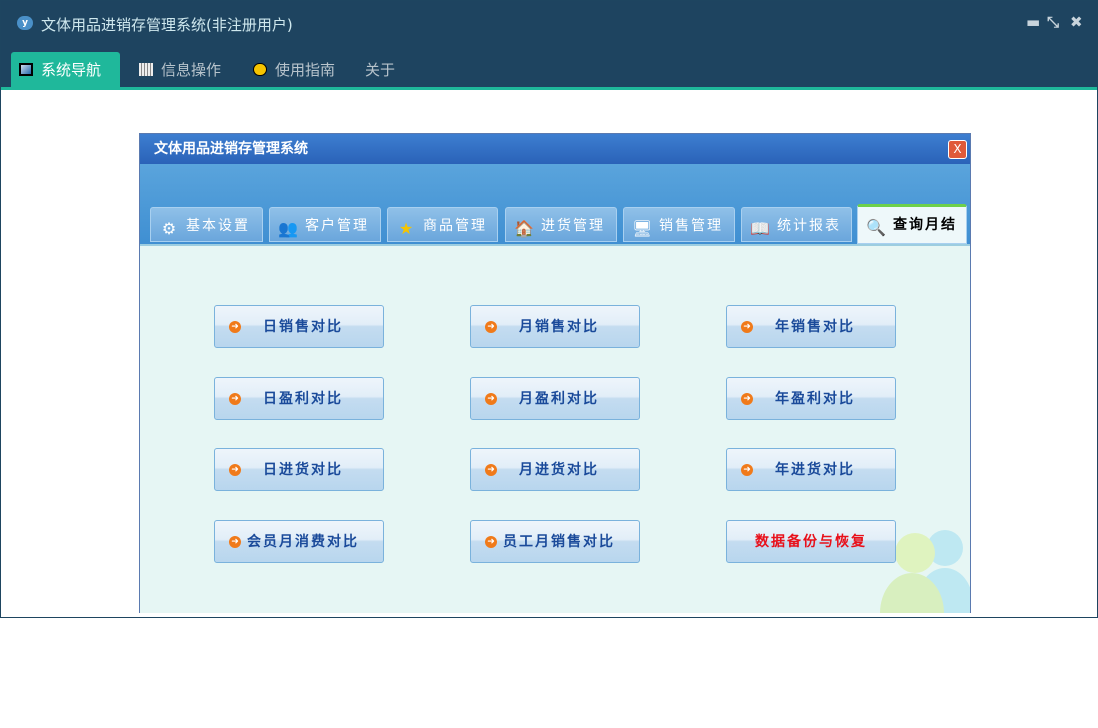 The width and height of the screenshot is (1098, 728). Describe the element at coordinates (337, 226) in the screenshot. I see `tab-label: 客户管理` at that location.